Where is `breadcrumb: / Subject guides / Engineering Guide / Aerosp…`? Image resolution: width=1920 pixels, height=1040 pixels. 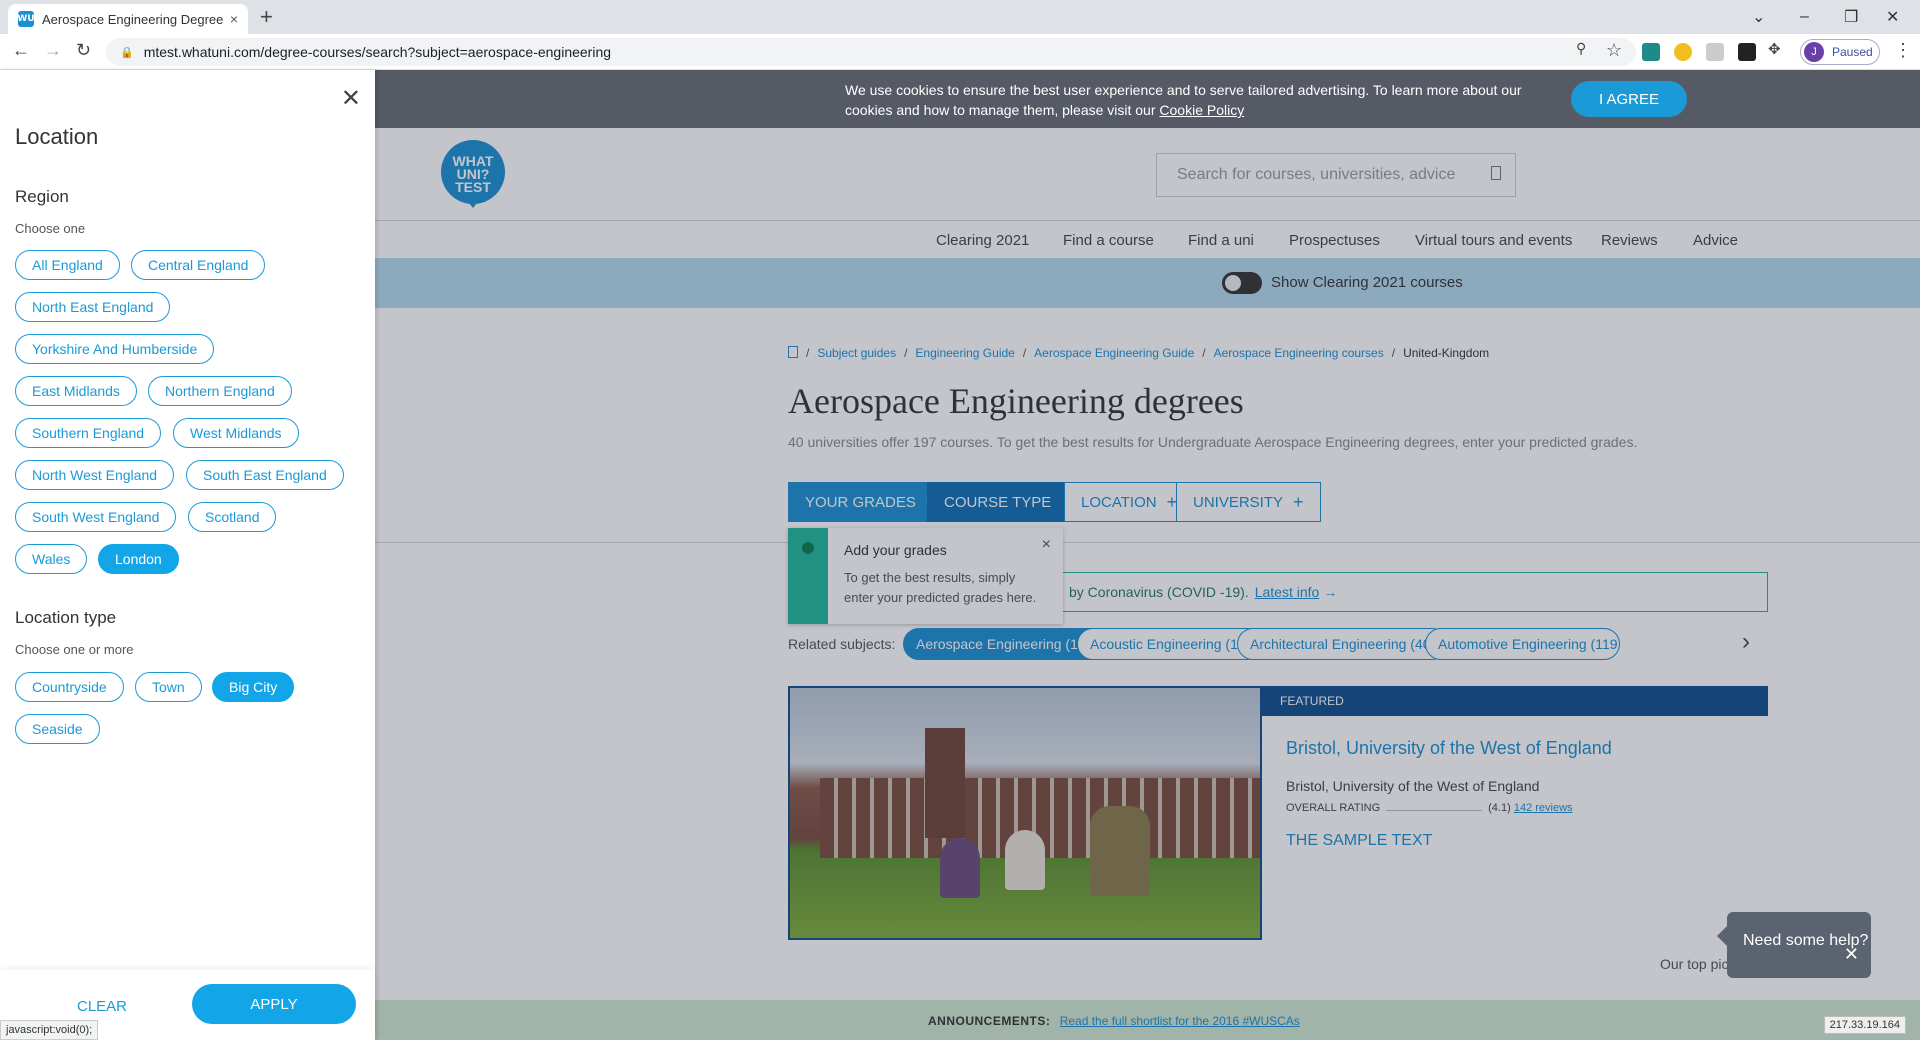
breadcrumb: / Subject guides / Engineering Guide / Aerosp… is located at coordinates (1138, 353).